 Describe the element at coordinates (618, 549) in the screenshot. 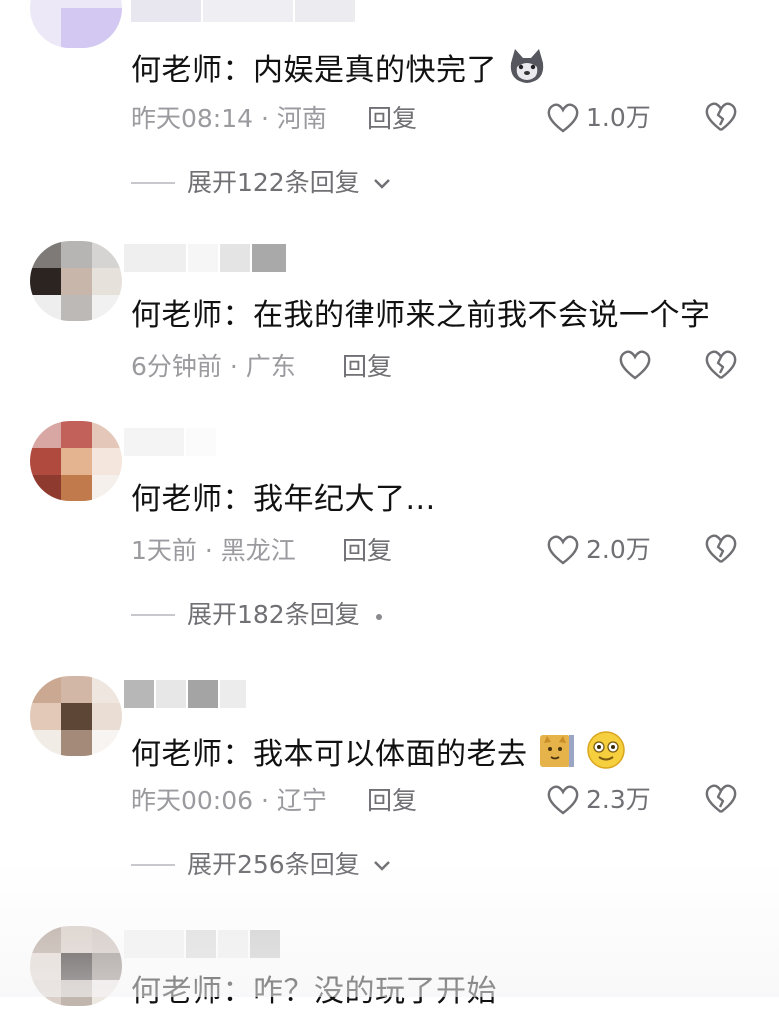

I see `like-count: 2.0万` at that location.